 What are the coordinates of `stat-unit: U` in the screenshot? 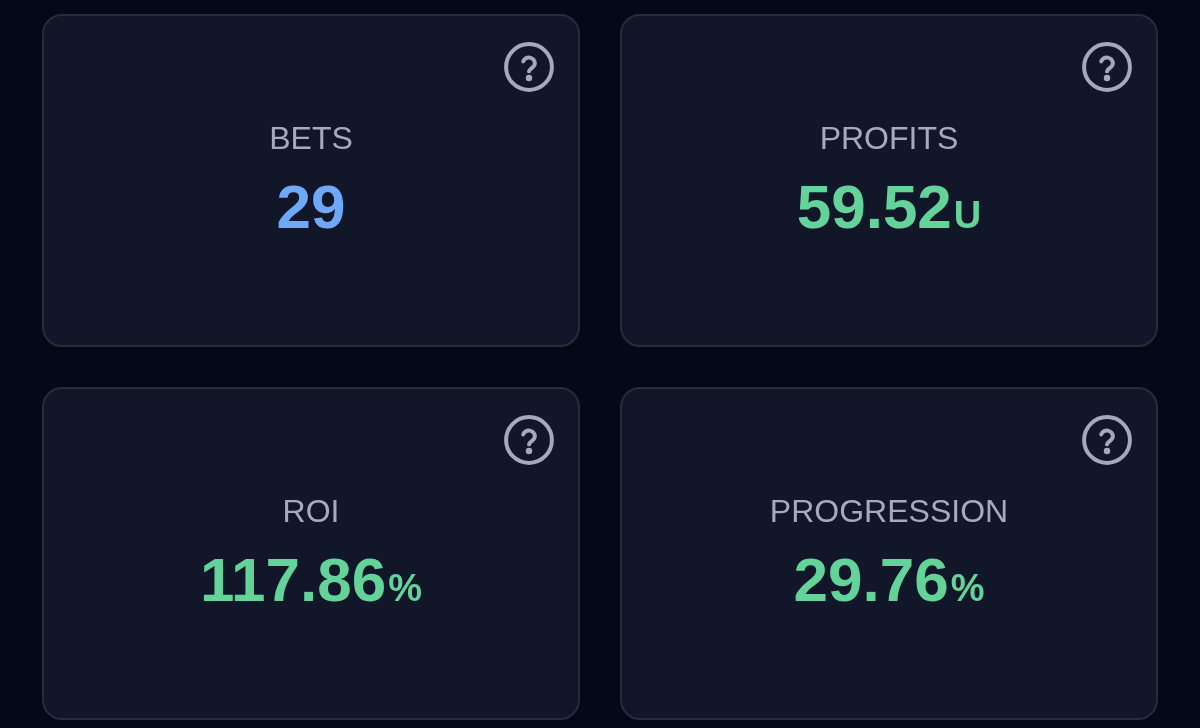 It's located at (967, 215).